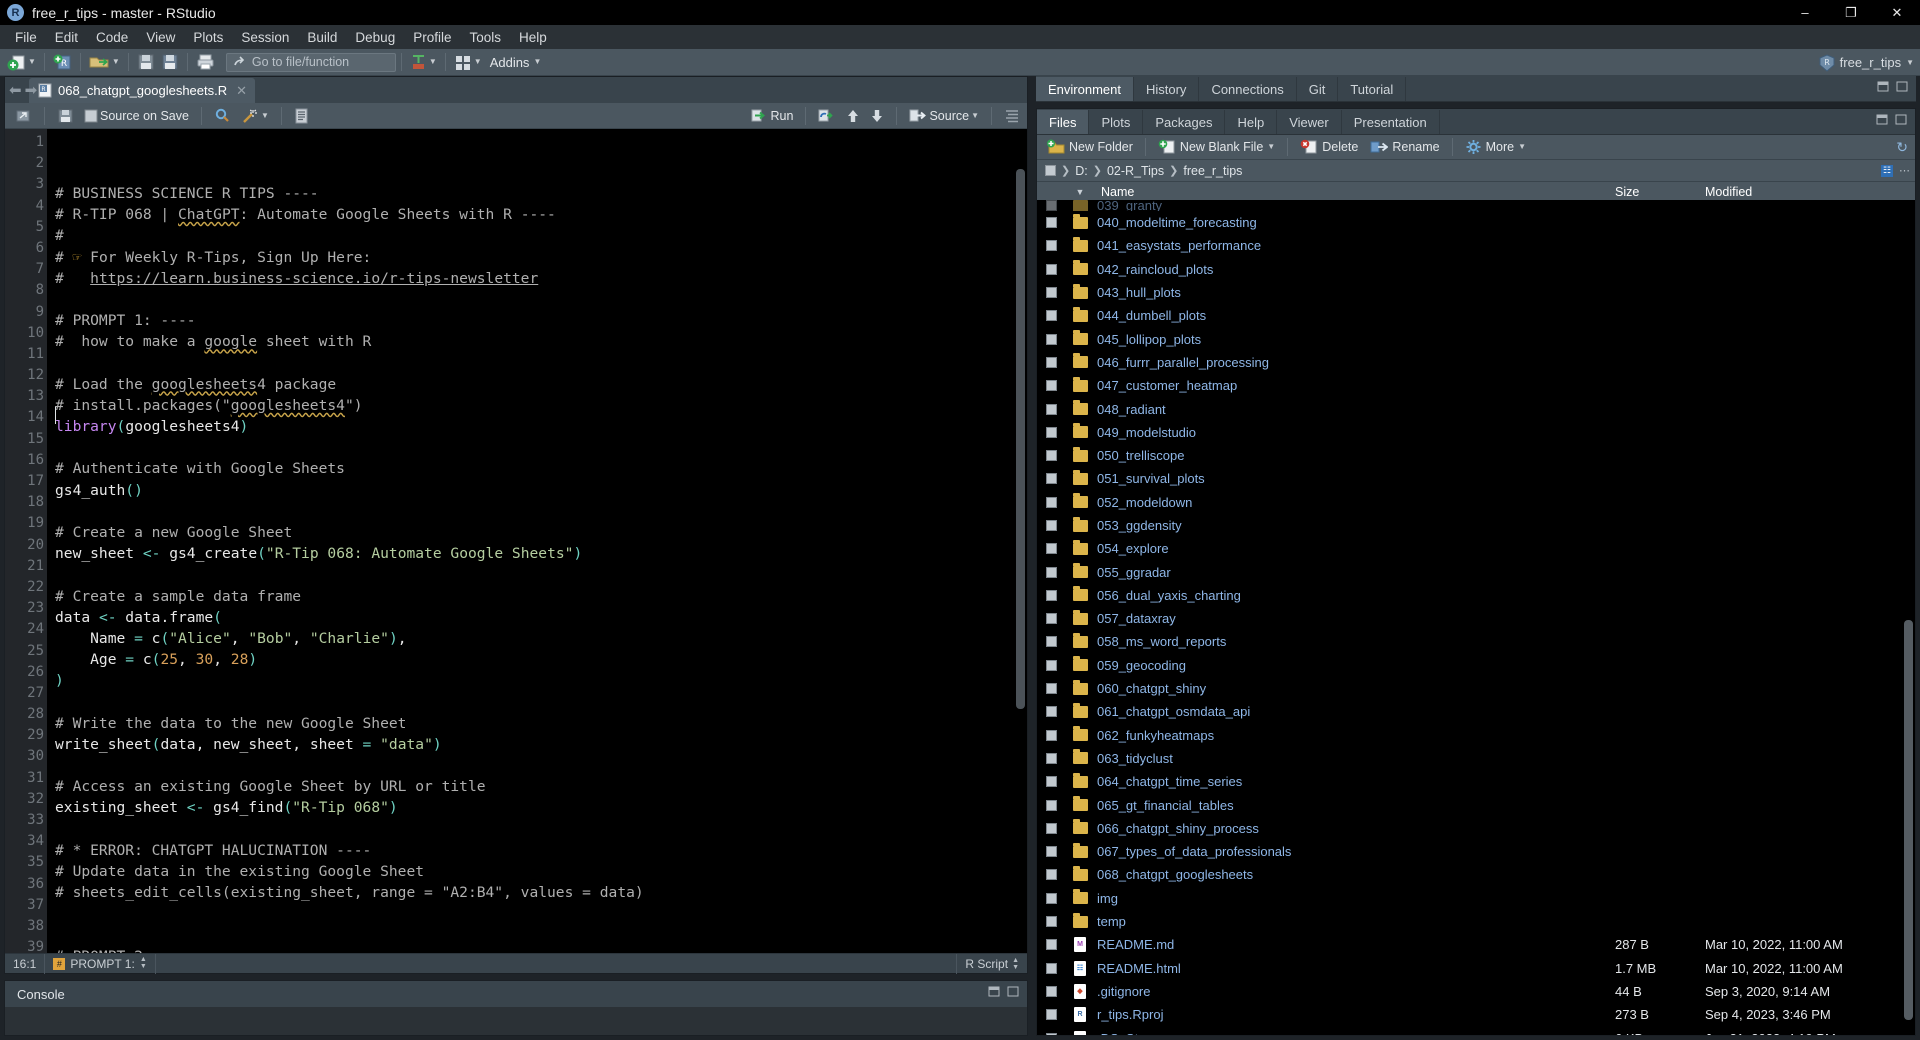  I want to click on file-row: 041_easystats_performance, so click(1476, 245).